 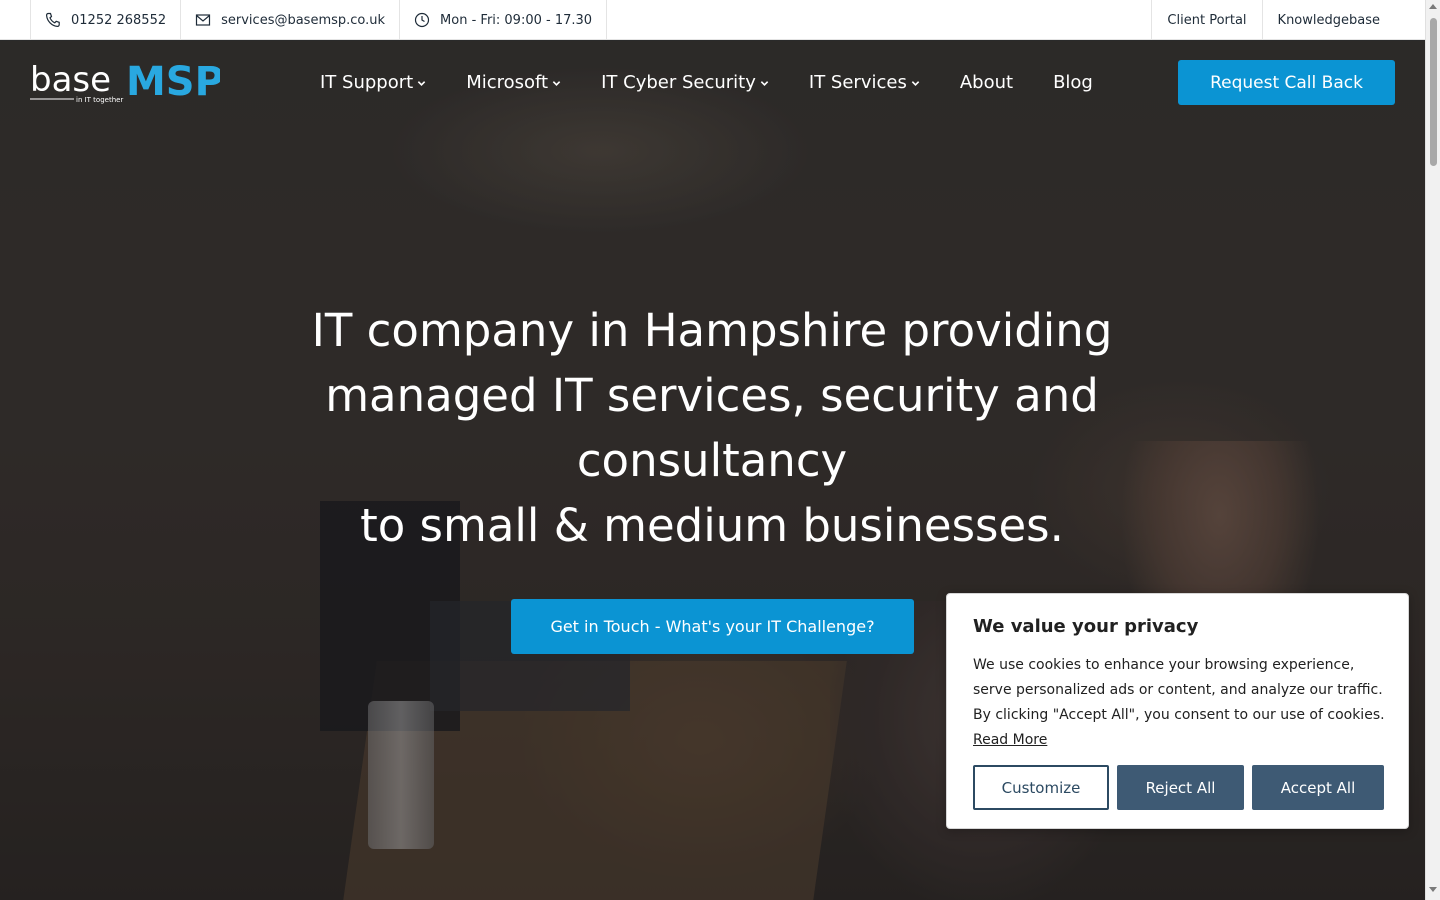 I want to click on knowledgebase-link: Knowledgebase, so click(x=1328, y=20).